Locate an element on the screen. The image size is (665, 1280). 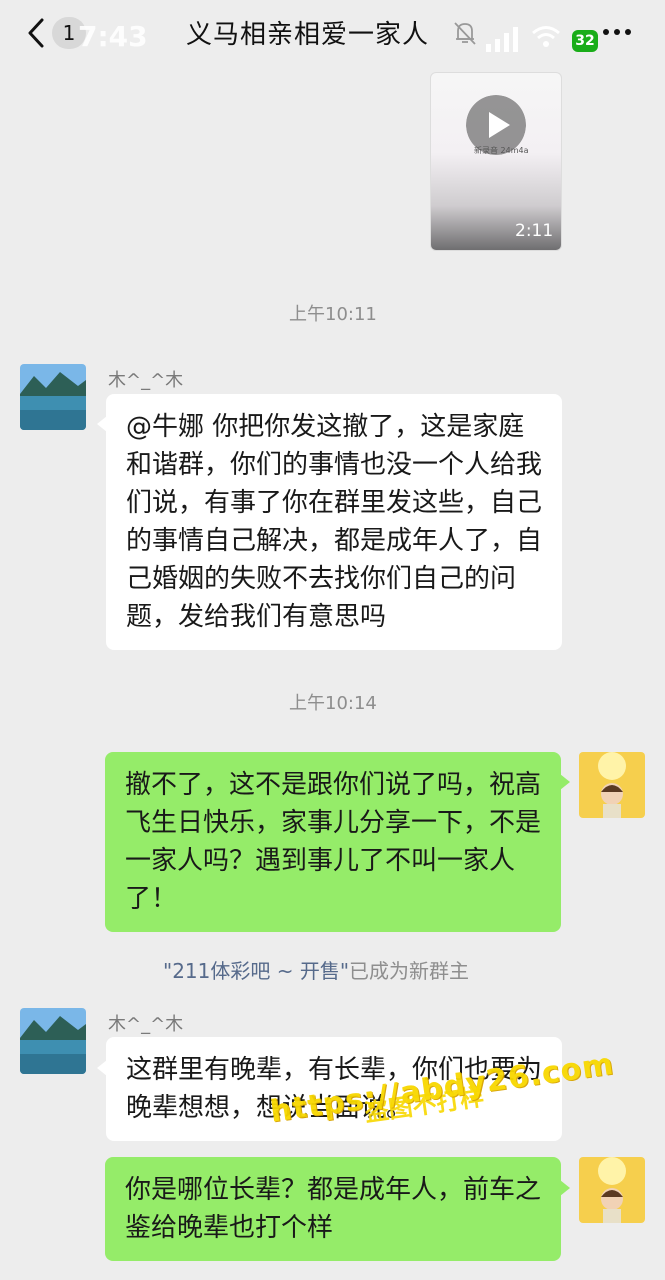
chat-title: 义马相亲相爱一家人 is located at coordinates (308, 35).